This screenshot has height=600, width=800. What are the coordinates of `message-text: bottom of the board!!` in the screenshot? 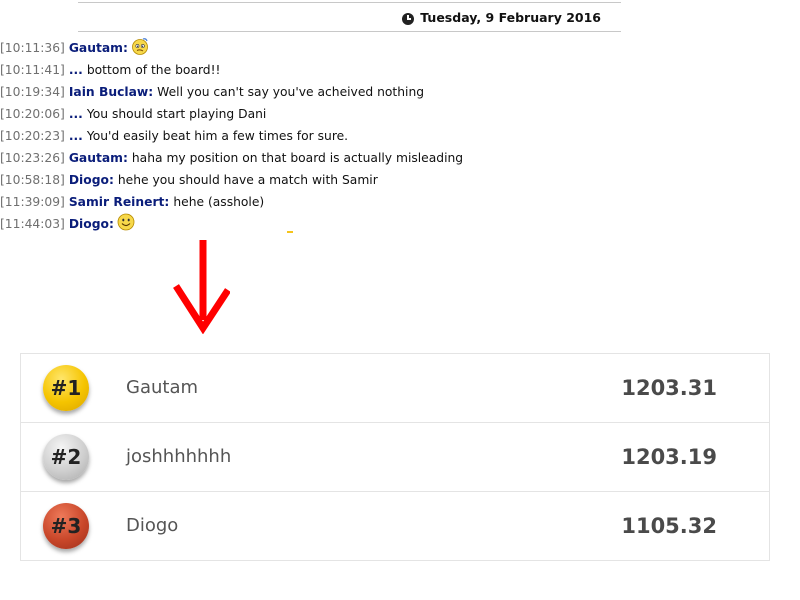 It's located at (153, 70).